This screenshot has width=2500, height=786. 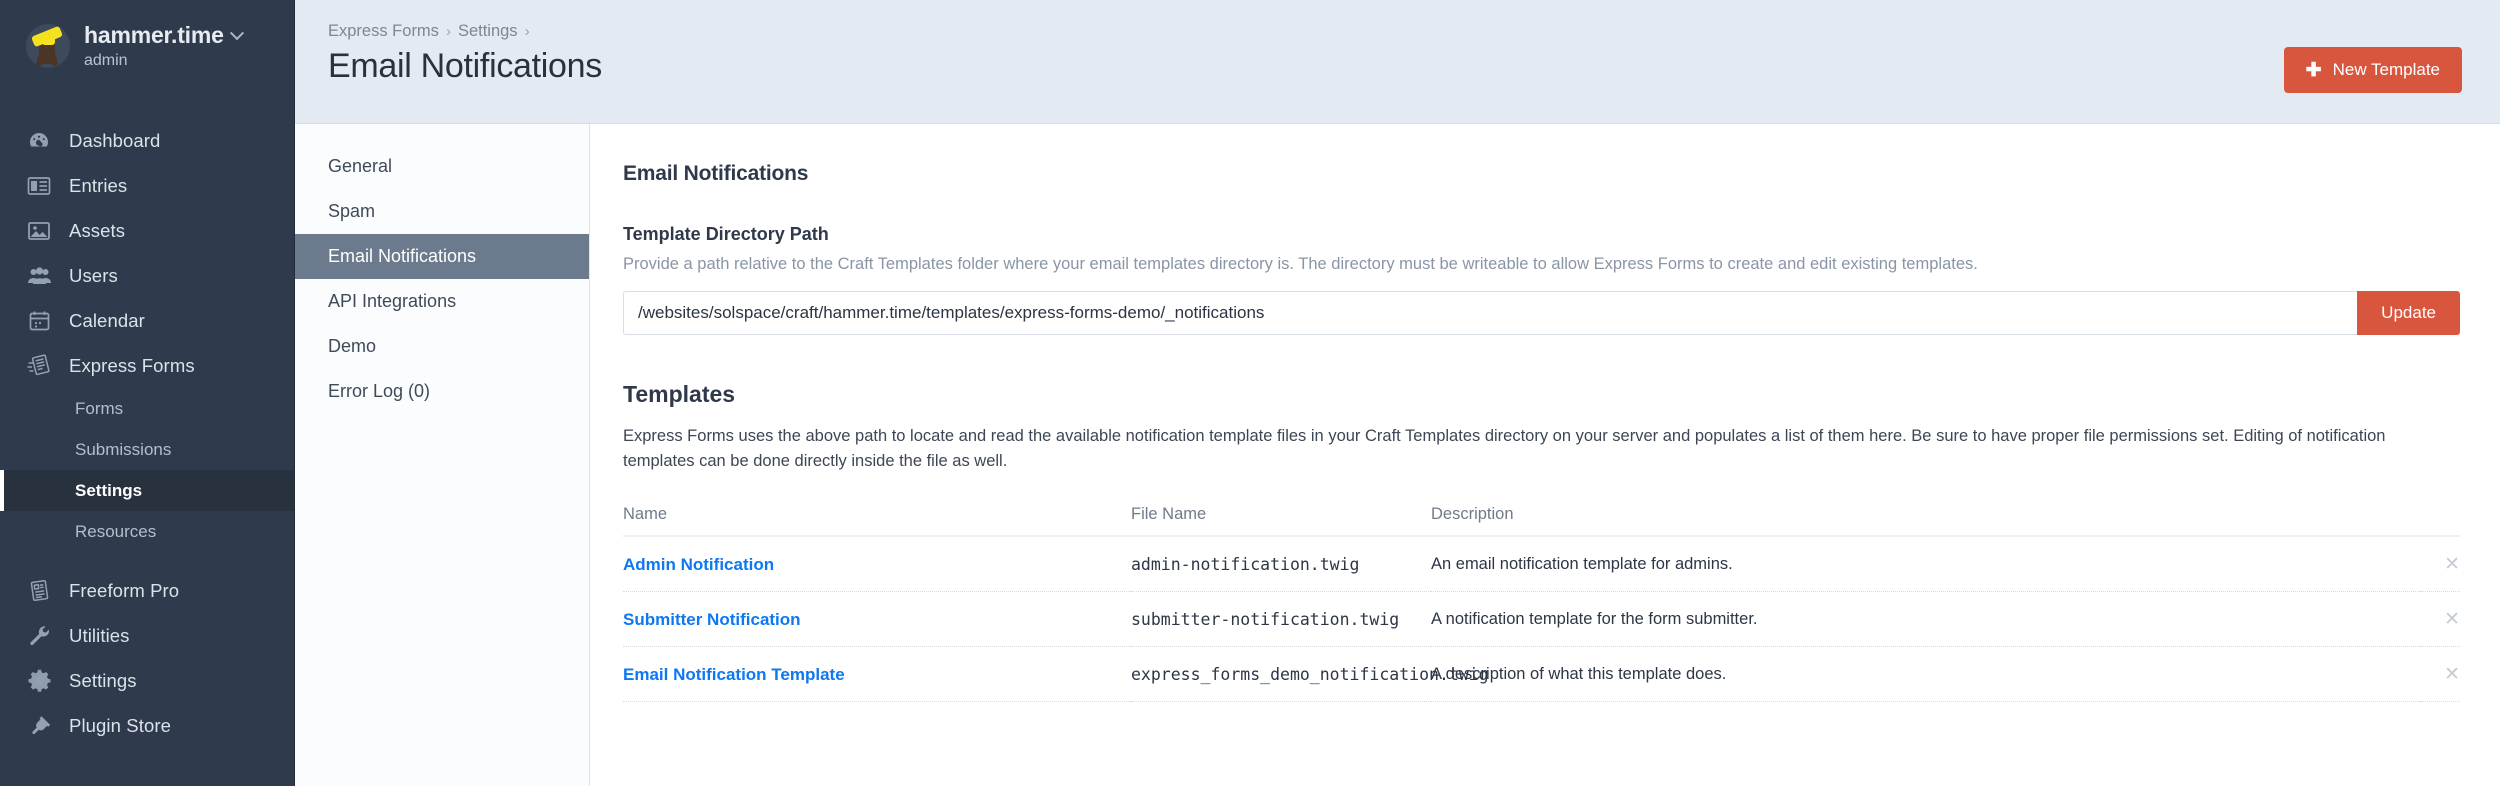 What do you see at coordinates (103, 680) in the screenshot?
I see `sidebar-item-label: Settings` at bounding box center [103, 680].